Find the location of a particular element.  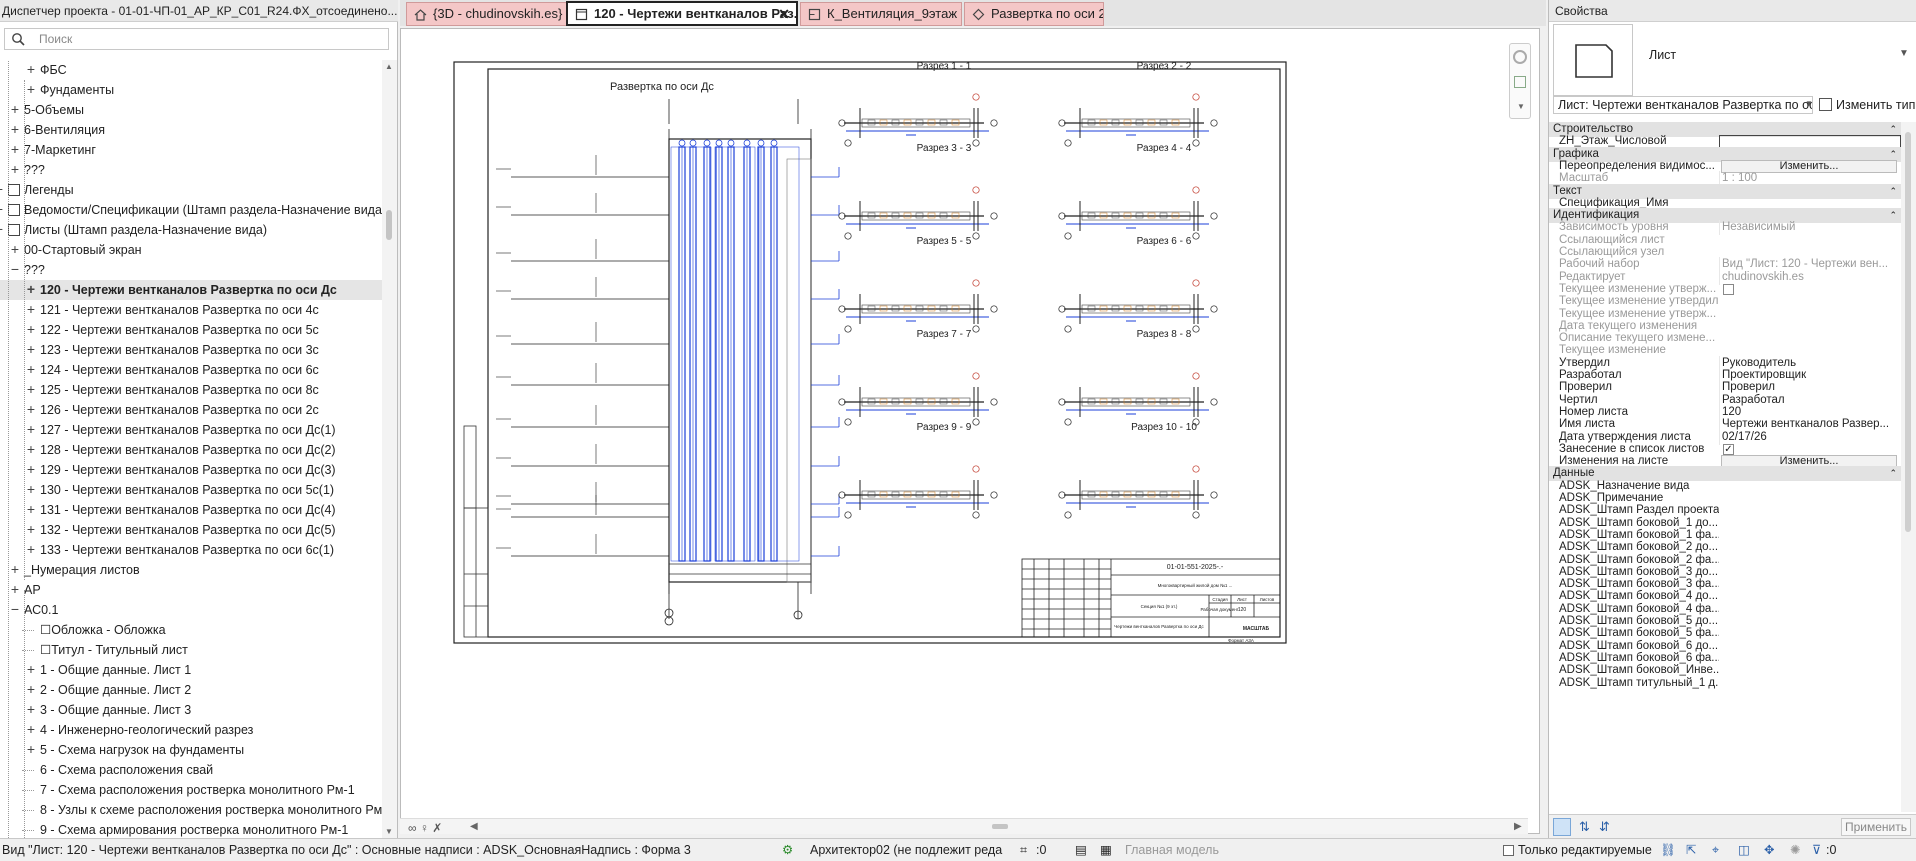

filter-icon: ⊽ is located at coordinates (1816, 850).